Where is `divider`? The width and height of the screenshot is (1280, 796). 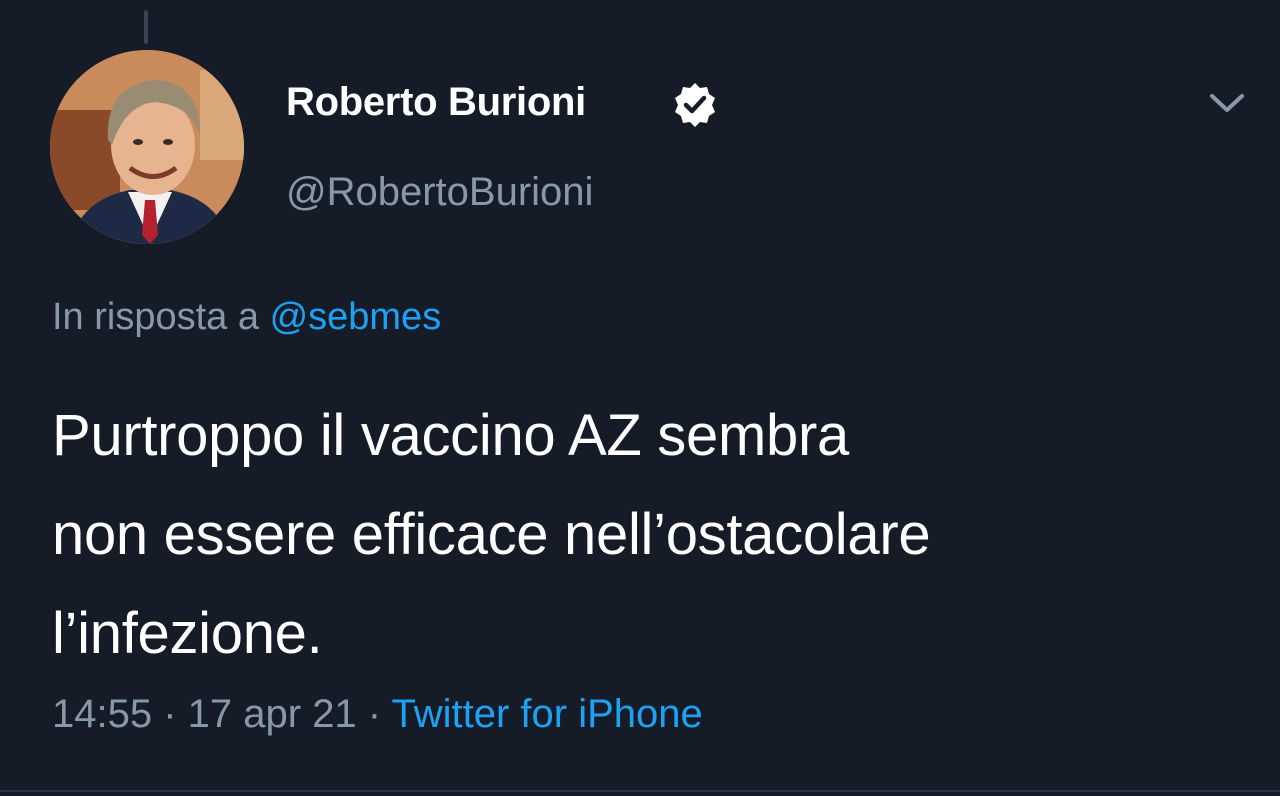
divider is located at coordinates (640, 791).